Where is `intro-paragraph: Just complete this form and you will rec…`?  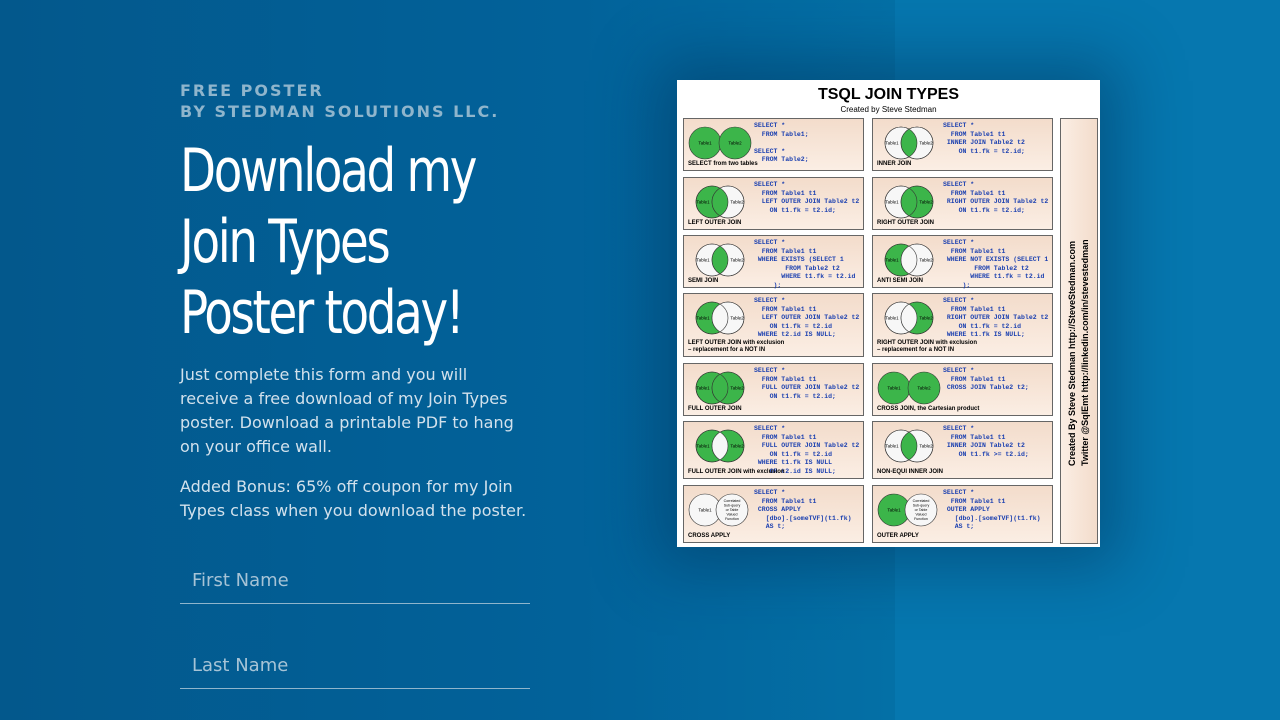 intro-paragraph: Just complete this form and you will rec… is located at coordinates (347, 410).